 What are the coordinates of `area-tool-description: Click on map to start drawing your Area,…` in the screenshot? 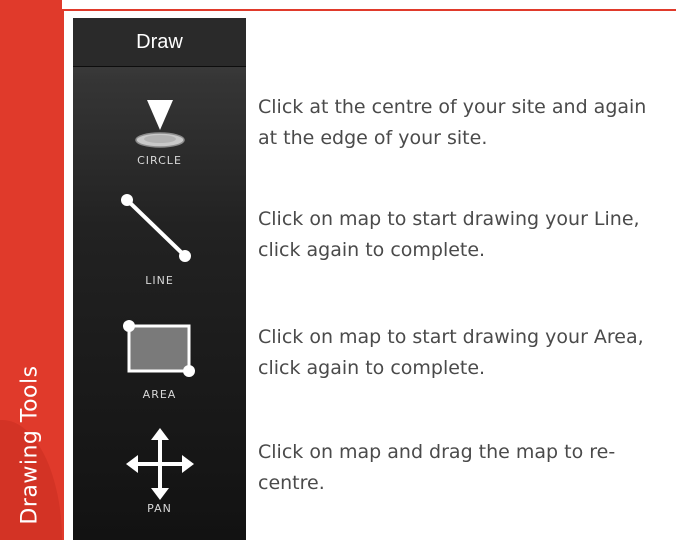 It's located at (451, 352).